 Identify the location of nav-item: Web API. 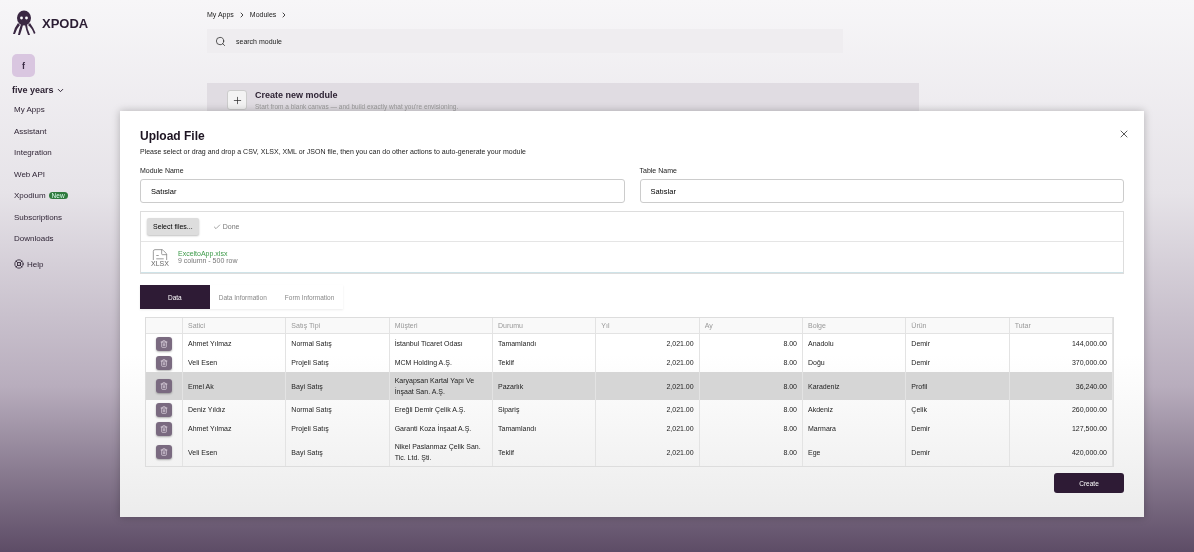
(66, 174).